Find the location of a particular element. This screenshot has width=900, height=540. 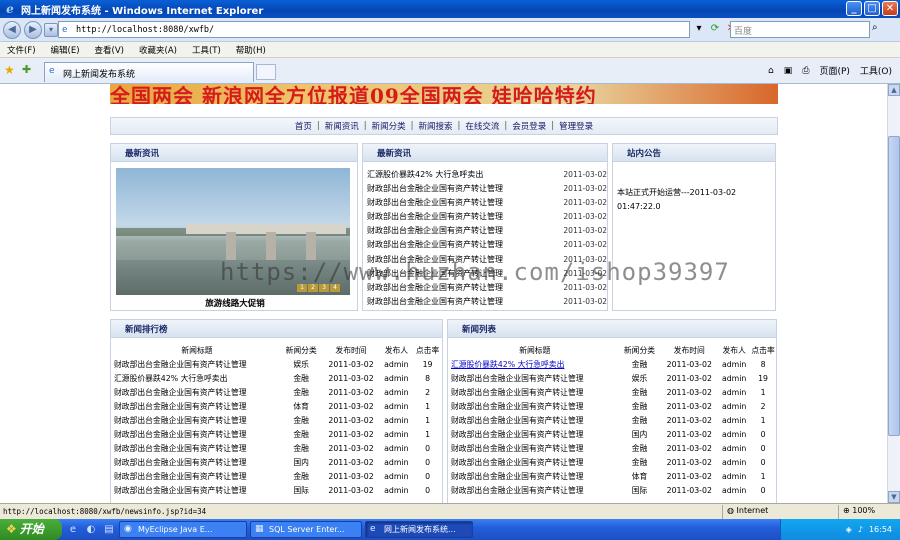

favorites-star-icon: ★ is located at coordinates (9, 70).